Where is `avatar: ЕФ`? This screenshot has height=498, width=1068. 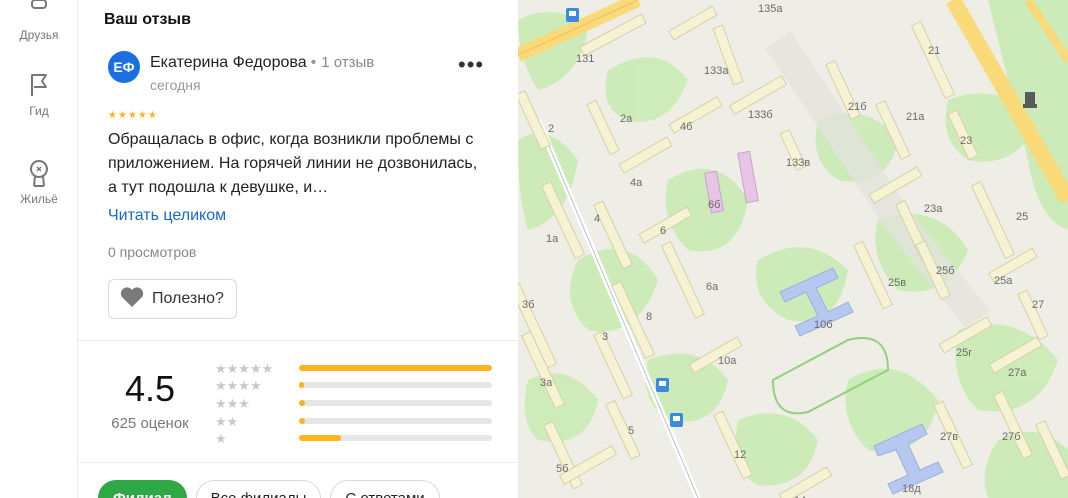
avatar: ЕФ is located at coordinates (124, 67).